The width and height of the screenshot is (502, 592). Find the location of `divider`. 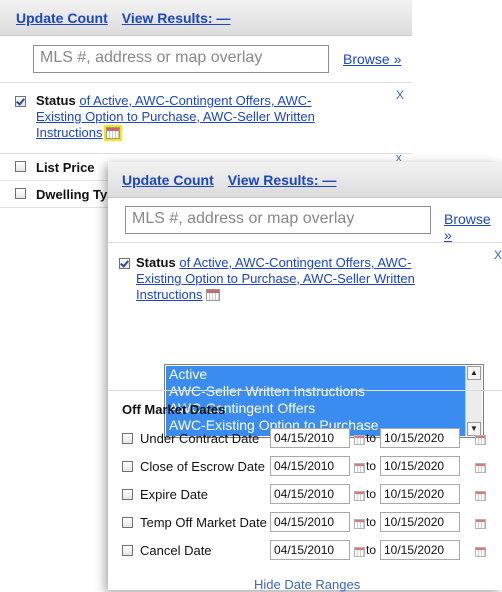

divider is located at coordinates (305, 390).